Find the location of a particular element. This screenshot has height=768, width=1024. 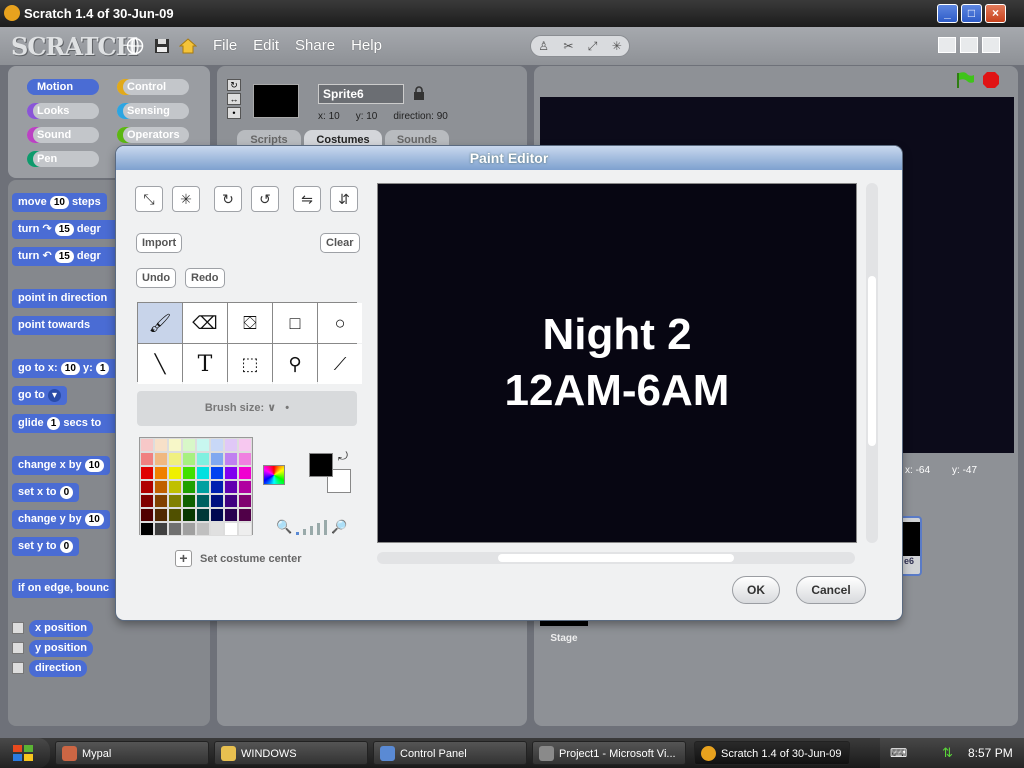

flip-vertical-icon: ⇵ is located at coordinates (344, 199).